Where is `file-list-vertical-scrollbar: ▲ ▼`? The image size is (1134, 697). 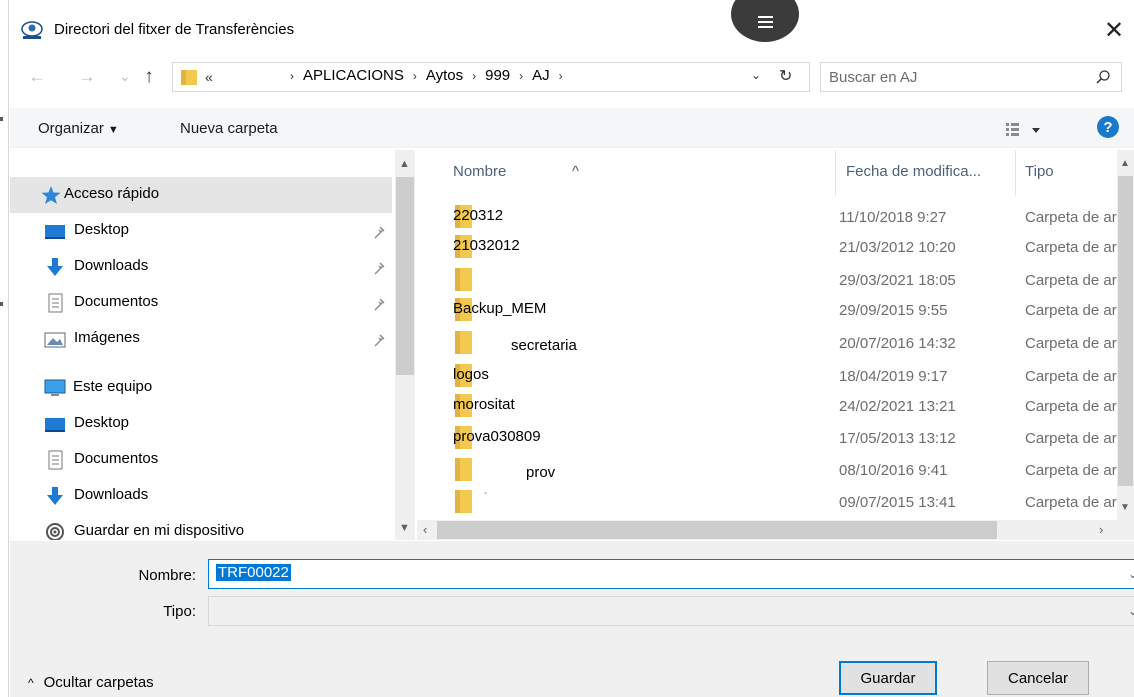 file-list-vertical-scrollbar: ▲ ▼ is located at coordinates (1125, 335).